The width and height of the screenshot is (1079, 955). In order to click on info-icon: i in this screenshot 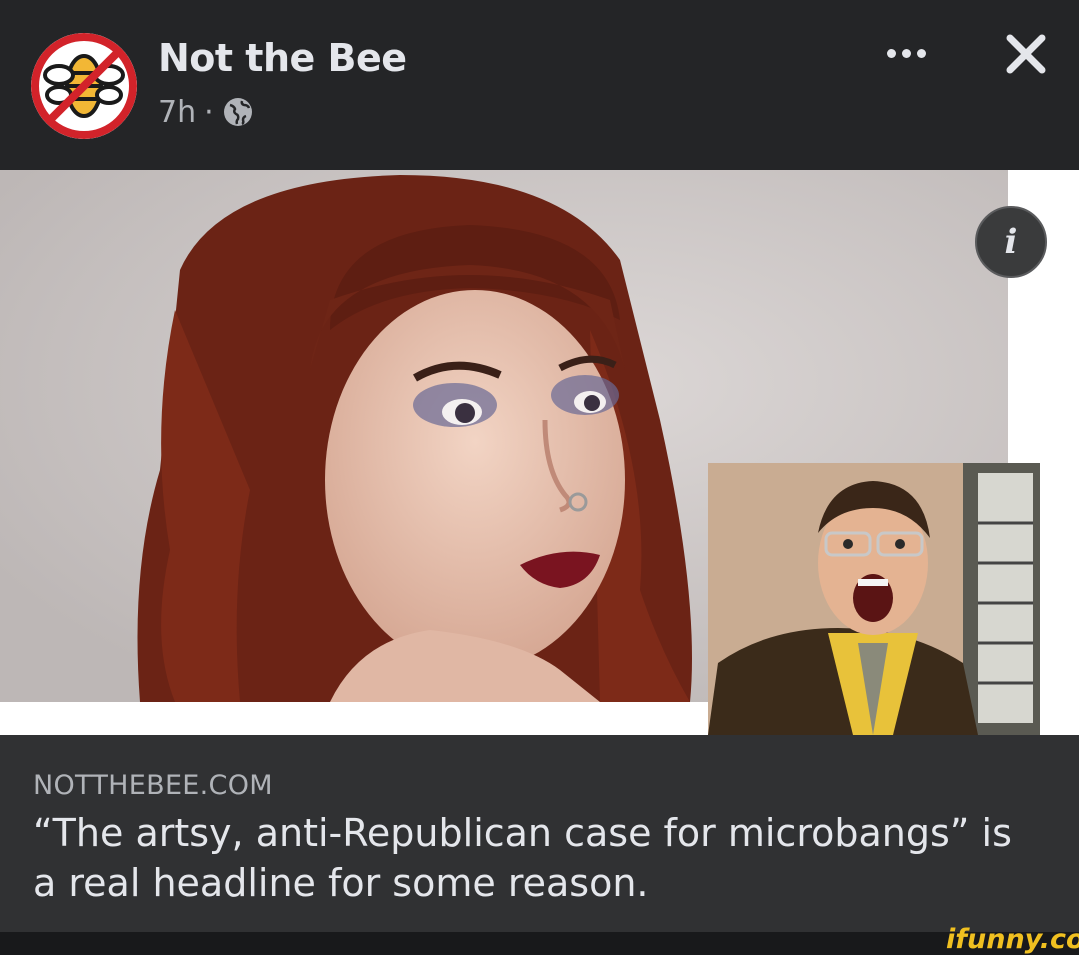, I will do `click(1011, 242)`.